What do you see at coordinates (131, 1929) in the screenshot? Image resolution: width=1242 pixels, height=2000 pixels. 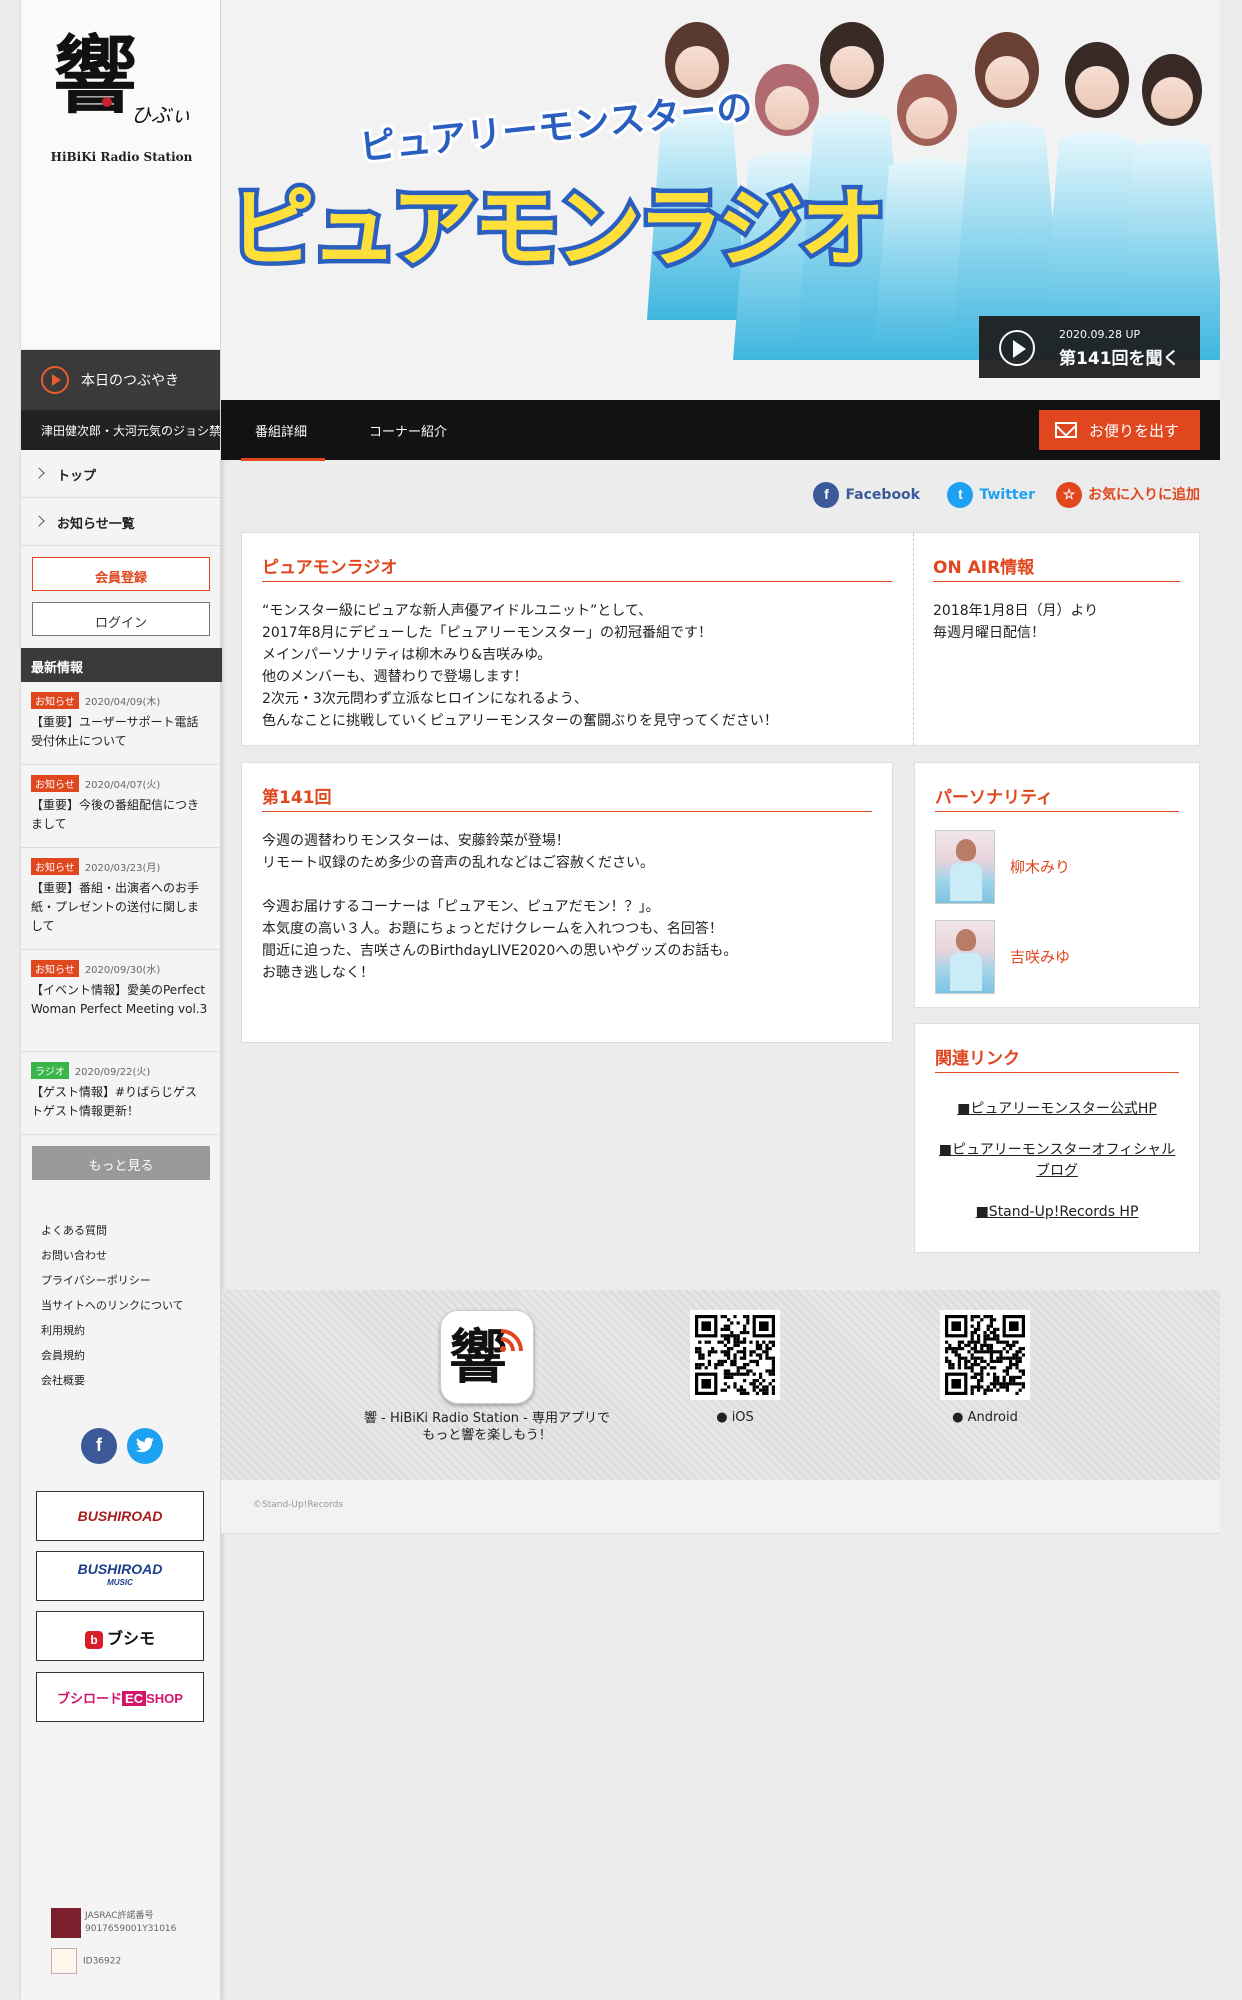 I see `jasrac-number: 9017659001Y31016` at bounding box center [131, 1929].